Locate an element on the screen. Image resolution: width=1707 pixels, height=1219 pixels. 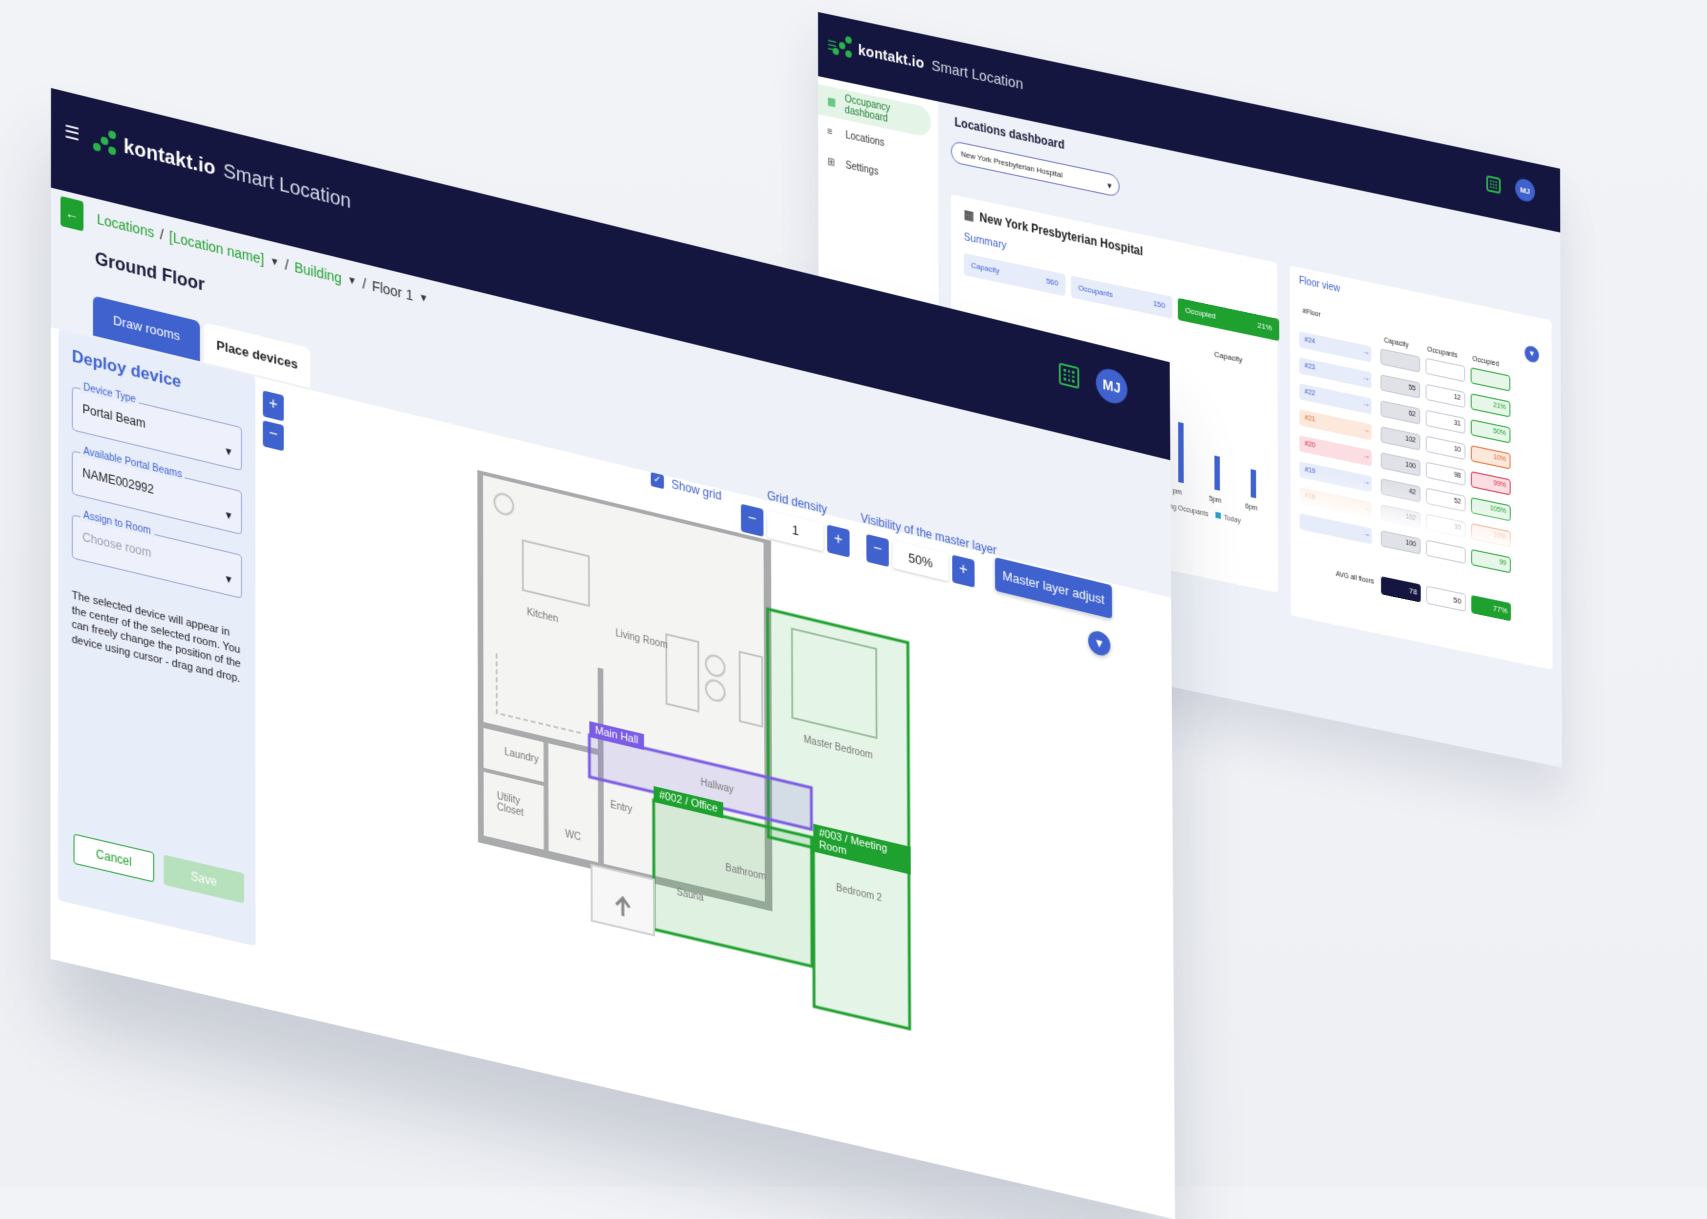
floor-occupants: 12 is located at coordinates (1446, 396).